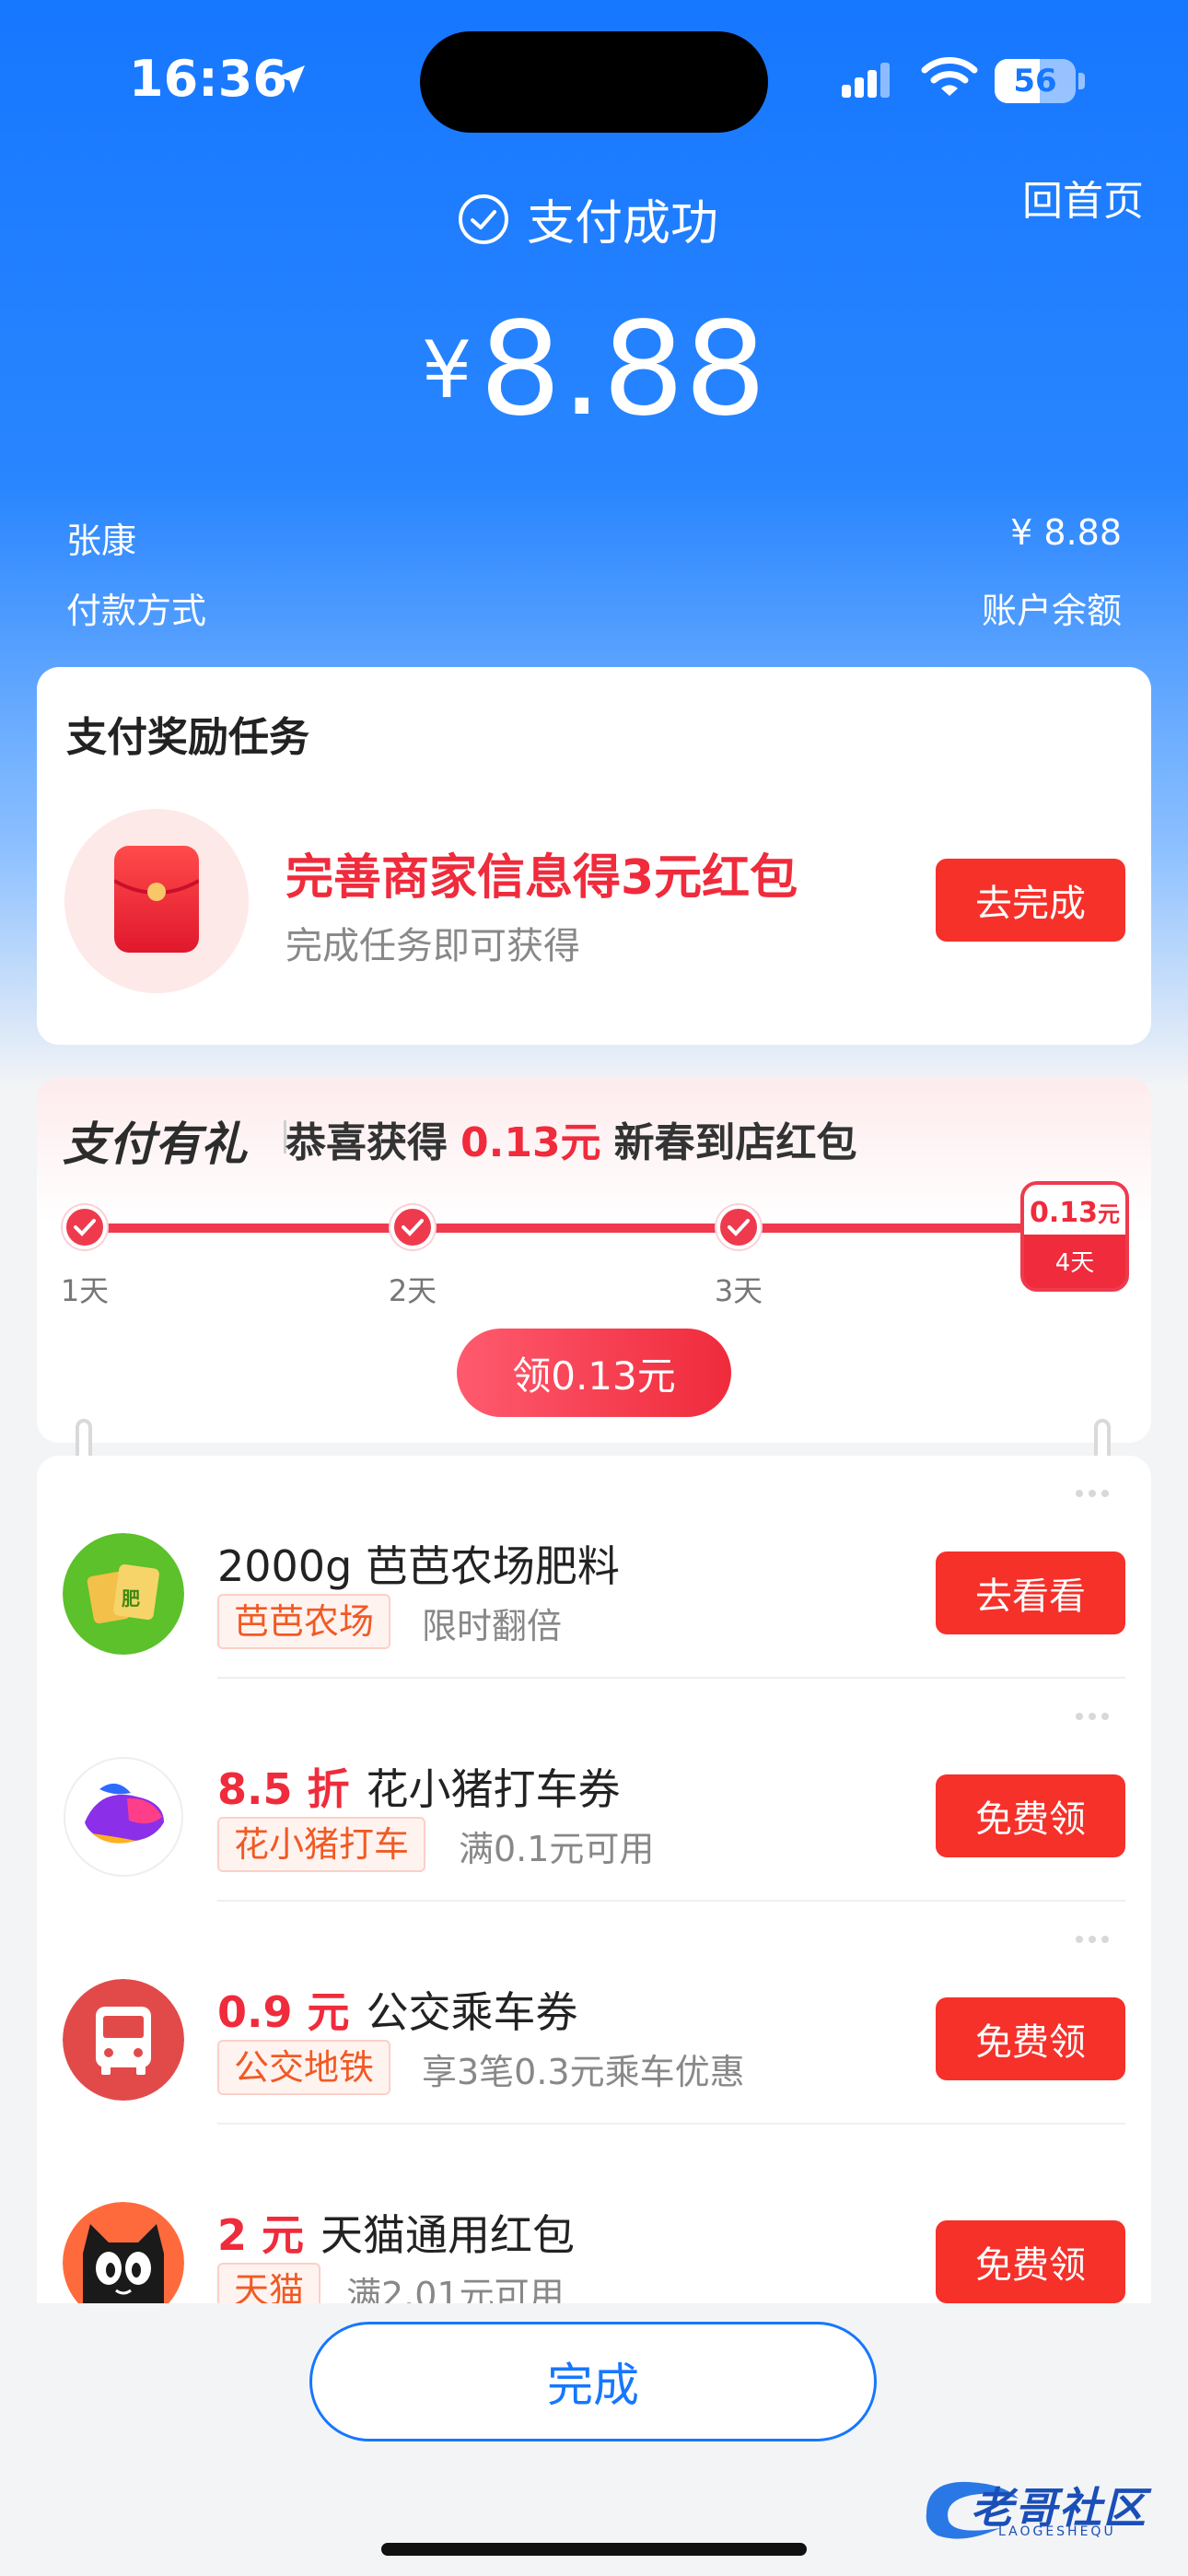  Describe the element at coordinates (1074, 1236) in the screenshot. I see `day-4-reward-badge: 0.13元 4天` at that location.